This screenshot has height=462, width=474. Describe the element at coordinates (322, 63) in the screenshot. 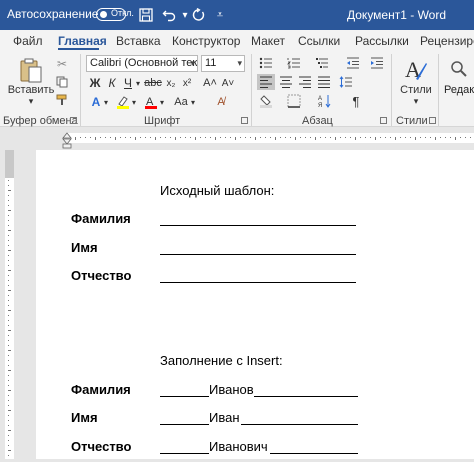

I see `multilevel-list-icon` at that location.